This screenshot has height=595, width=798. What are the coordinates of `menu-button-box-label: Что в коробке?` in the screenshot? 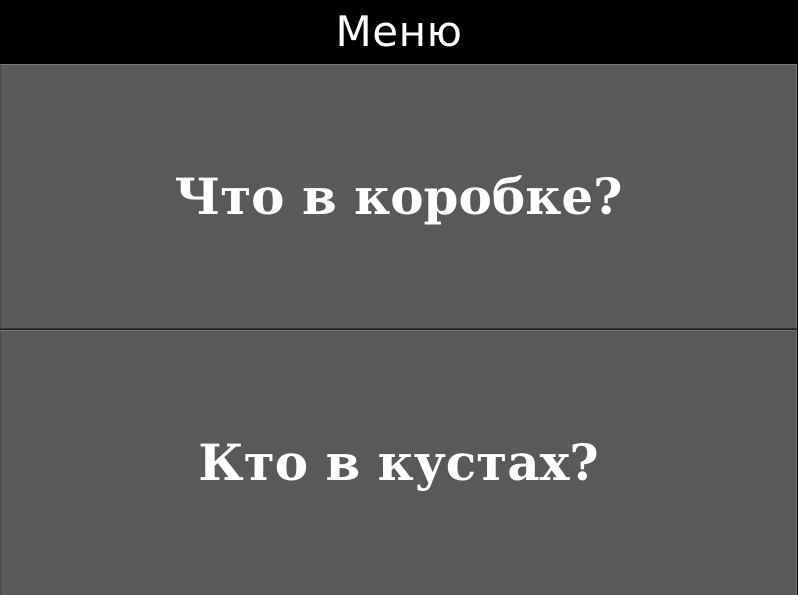 It's located at (398, 196).